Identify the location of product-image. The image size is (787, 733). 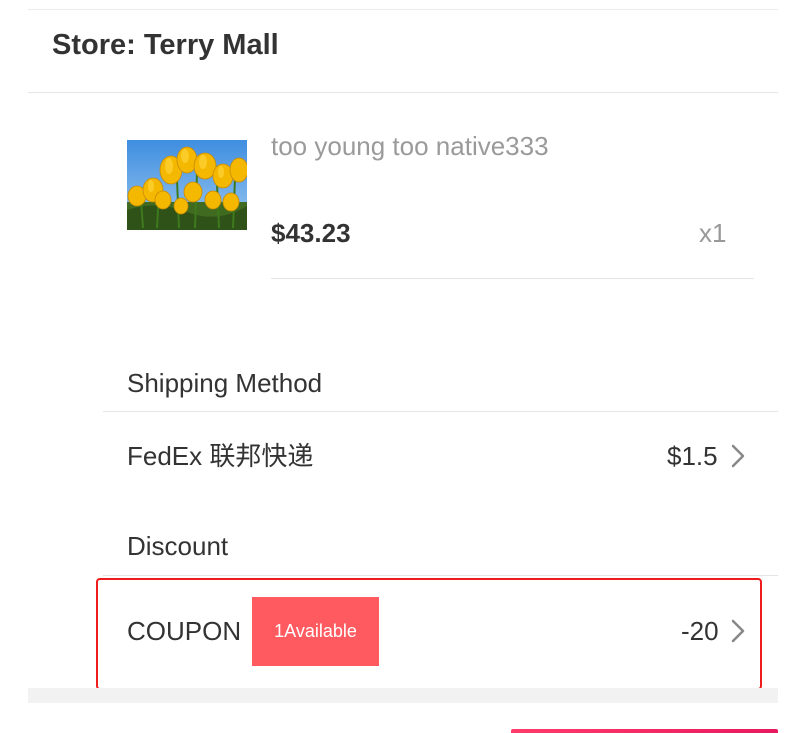
(187, 185).